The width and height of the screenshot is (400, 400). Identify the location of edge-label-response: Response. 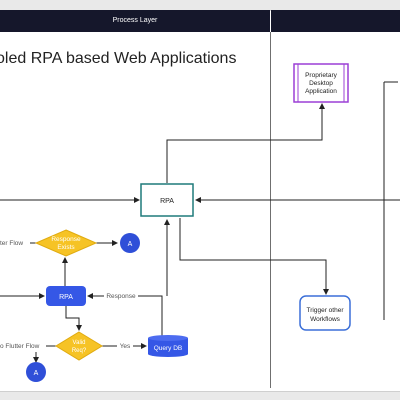
(121, 296).